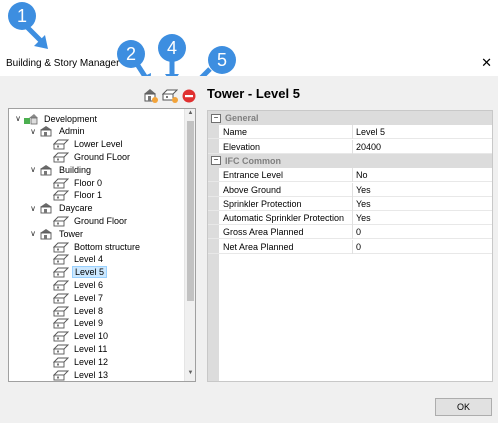  I want to click on ok-button: OK, so click(463, 407).